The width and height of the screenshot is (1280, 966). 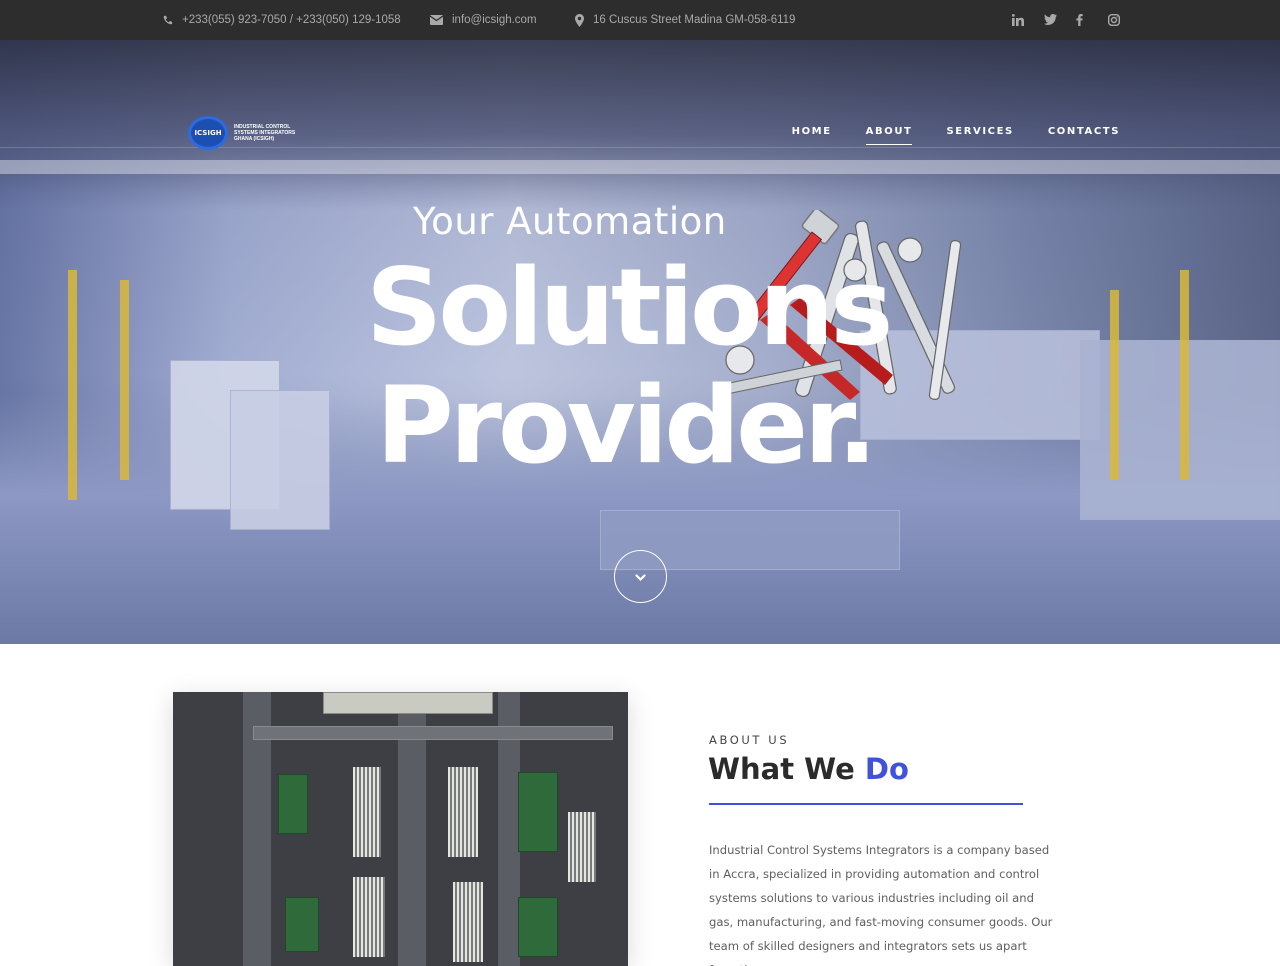 What do you see at coordinates (167, 20) in the screenshot?
I see `phone-icon` at bounding box center [167, 20].